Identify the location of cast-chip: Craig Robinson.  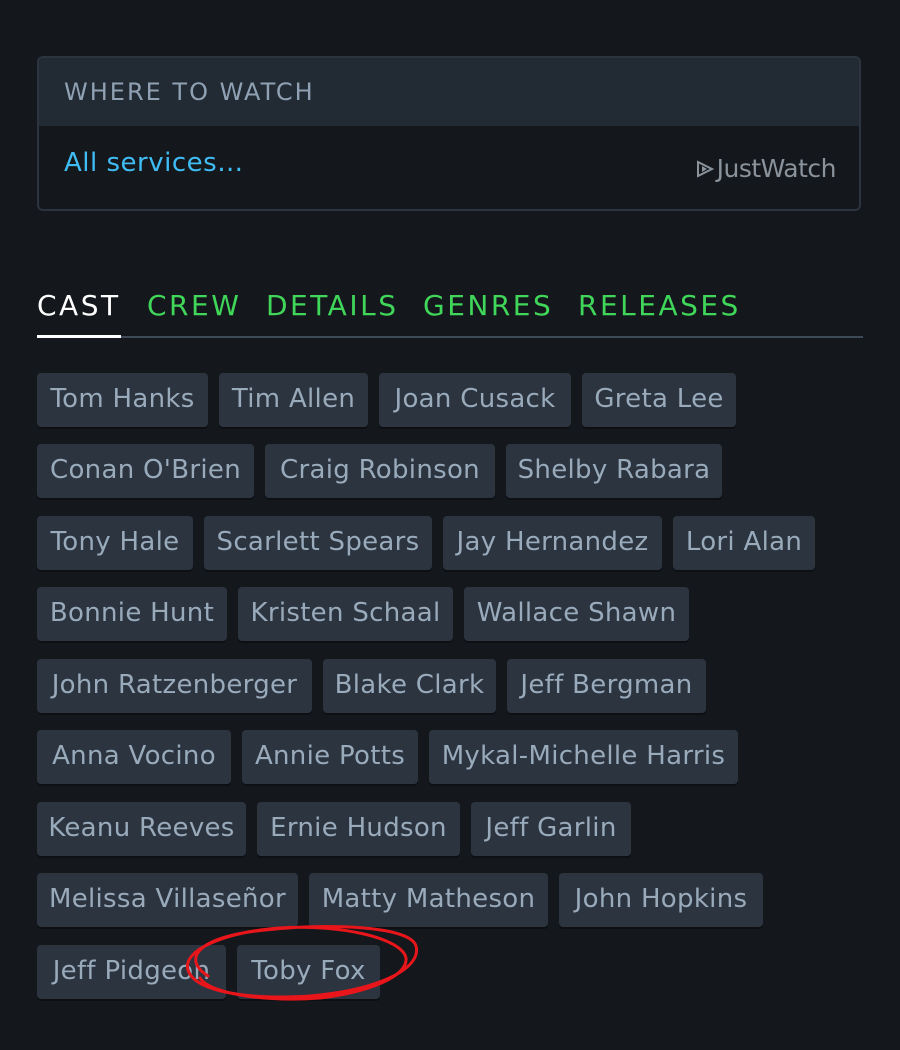
(380, 471).